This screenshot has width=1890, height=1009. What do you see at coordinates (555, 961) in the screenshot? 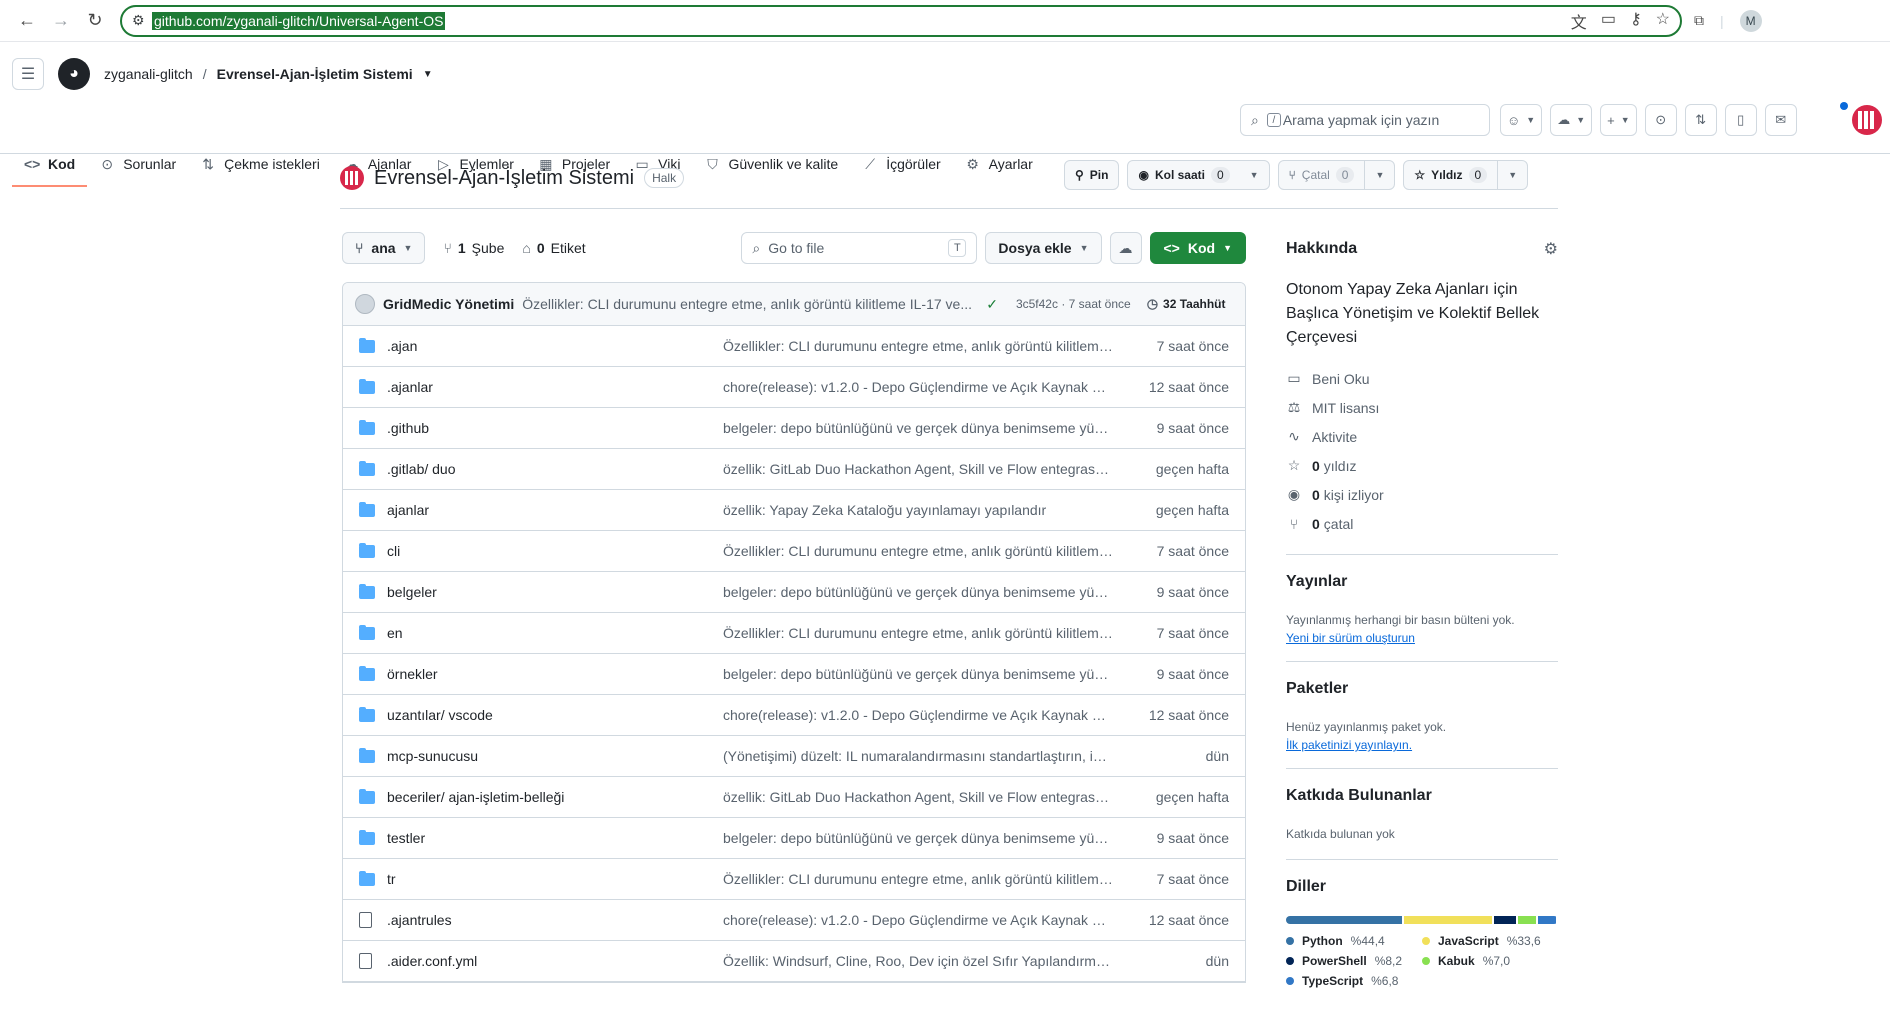
I see `file-name: .aider.conf.yml` at bounding box center [555, 961].